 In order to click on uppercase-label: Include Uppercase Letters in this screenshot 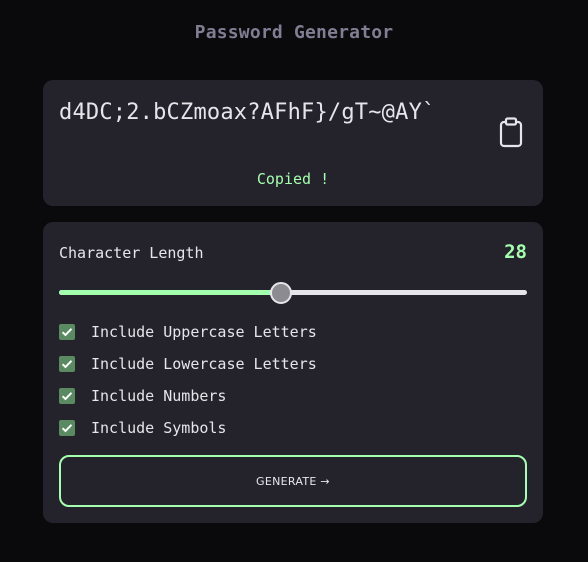, I will do `click(204, 332)`.